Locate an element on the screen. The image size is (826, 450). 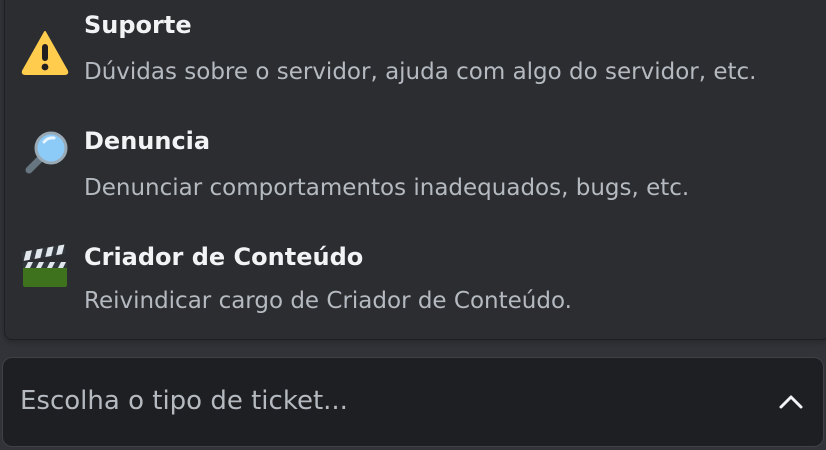
option-title: Criador de Conteúdo is located at coordinates (224, 257).